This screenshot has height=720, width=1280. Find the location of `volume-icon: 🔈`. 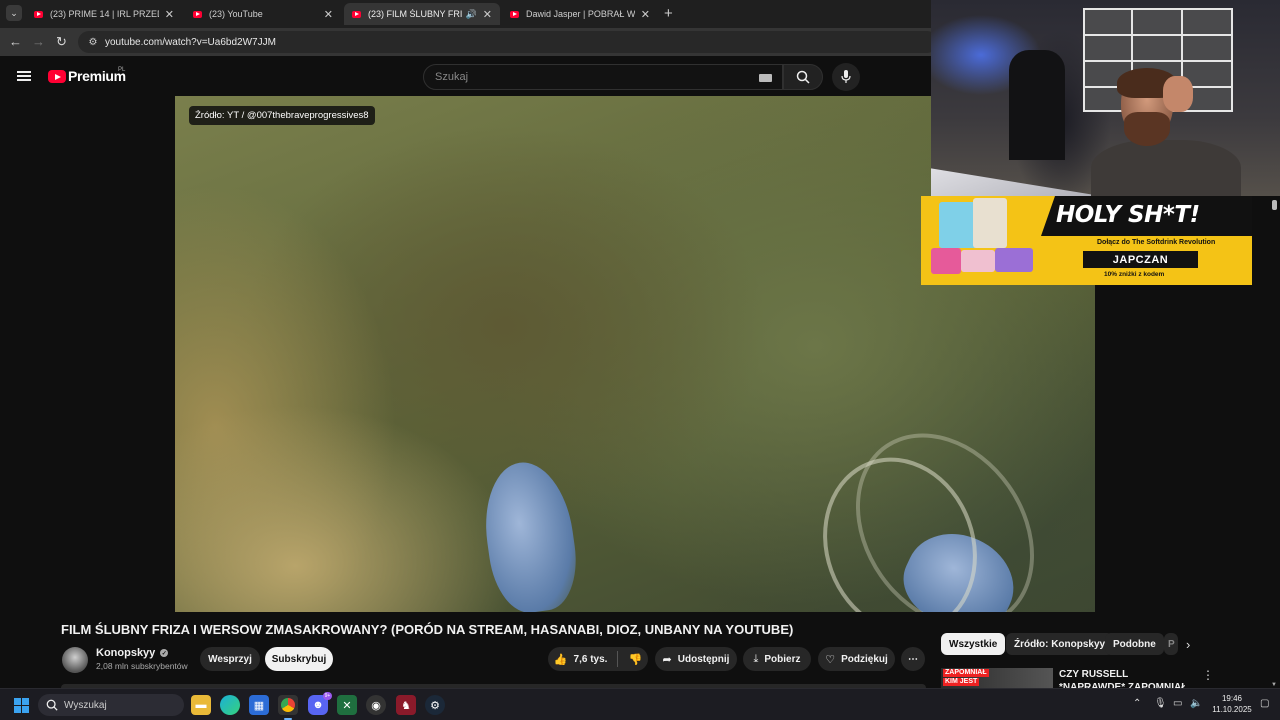

volume-icon: 🔈 is located at coordinates (1196, 703).